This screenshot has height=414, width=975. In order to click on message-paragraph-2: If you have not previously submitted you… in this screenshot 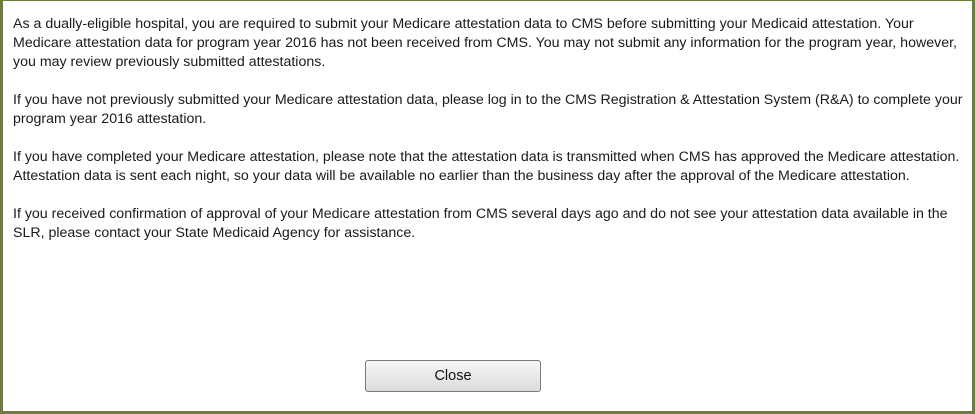, I will do `click(488, 109)`.